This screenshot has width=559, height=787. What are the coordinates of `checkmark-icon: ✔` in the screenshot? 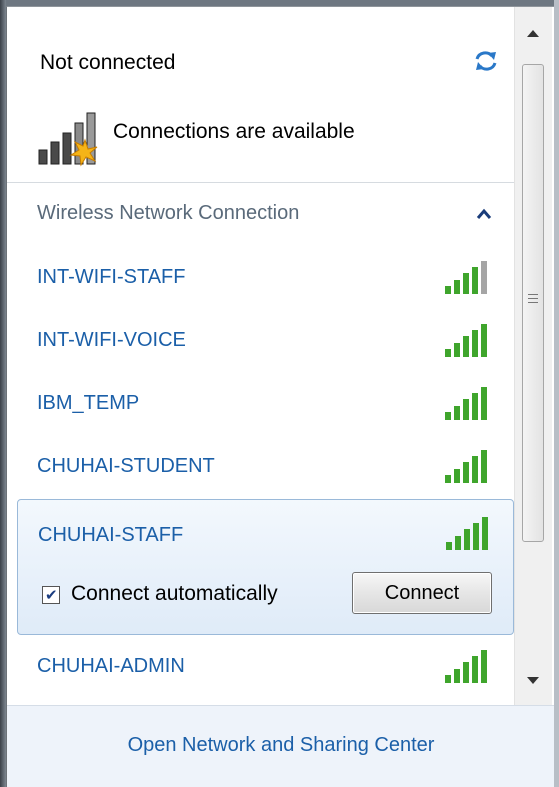 It's located at (51, 595).